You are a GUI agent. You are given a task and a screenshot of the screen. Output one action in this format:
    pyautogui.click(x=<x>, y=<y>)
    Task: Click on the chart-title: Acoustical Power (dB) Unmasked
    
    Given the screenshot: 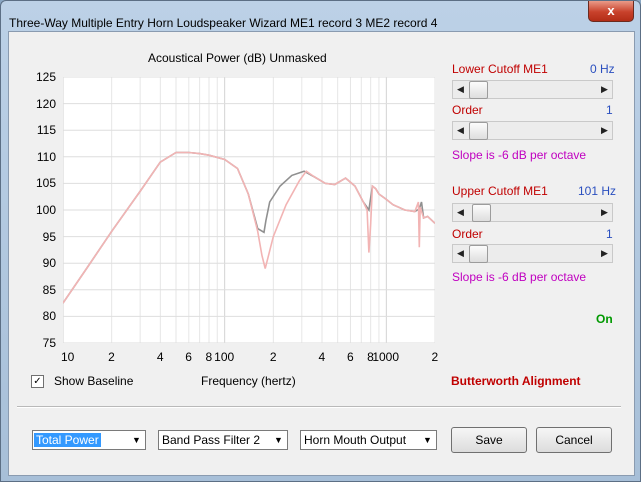 What is the action you would take?
    pyautogui.click(x=237, y=58)
    